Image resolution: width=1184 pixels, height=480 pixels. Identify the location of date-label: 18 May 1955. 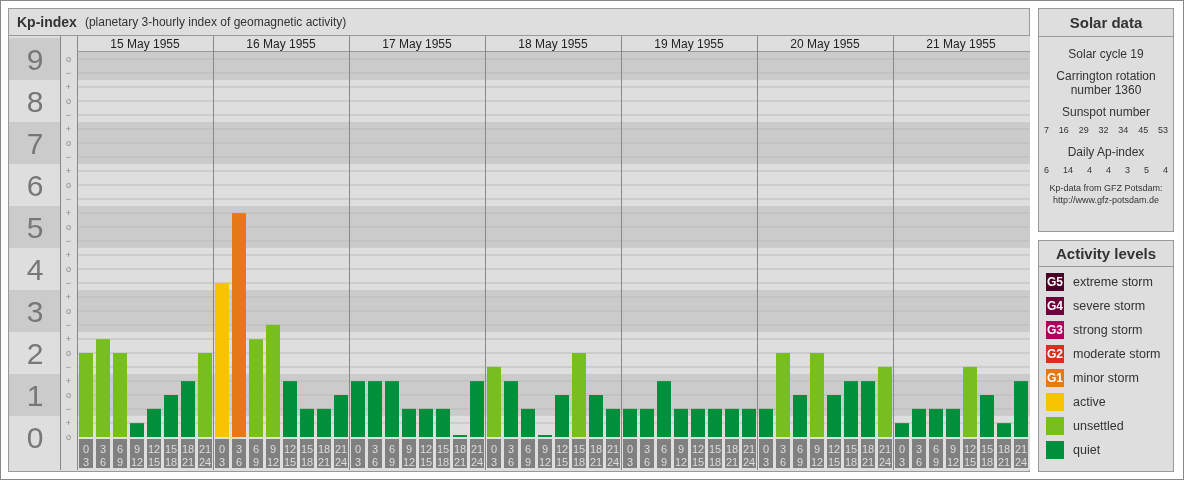
(553, 43).